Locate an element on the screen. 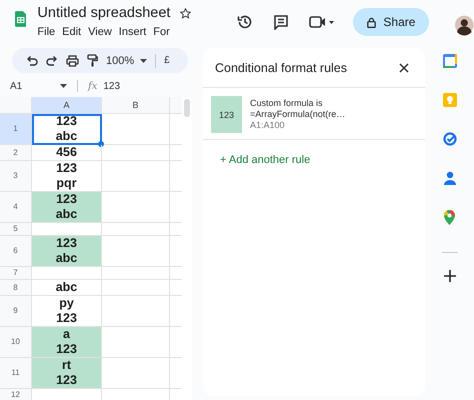  row-header: 8 is located at coordinates (16, 288).